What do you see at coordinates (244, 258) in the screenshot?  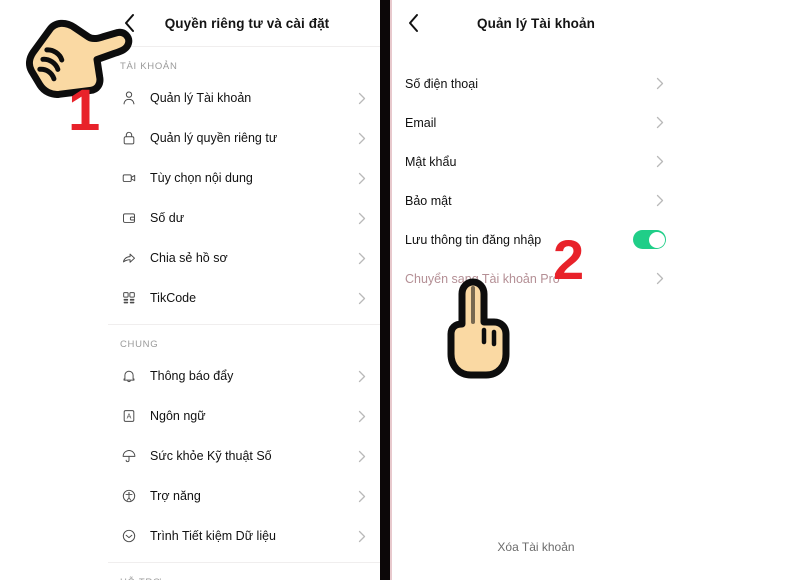 I see `sidebar-item-share-profile: Chia sẻ hồ sơ` at bounding box center [244, 258].